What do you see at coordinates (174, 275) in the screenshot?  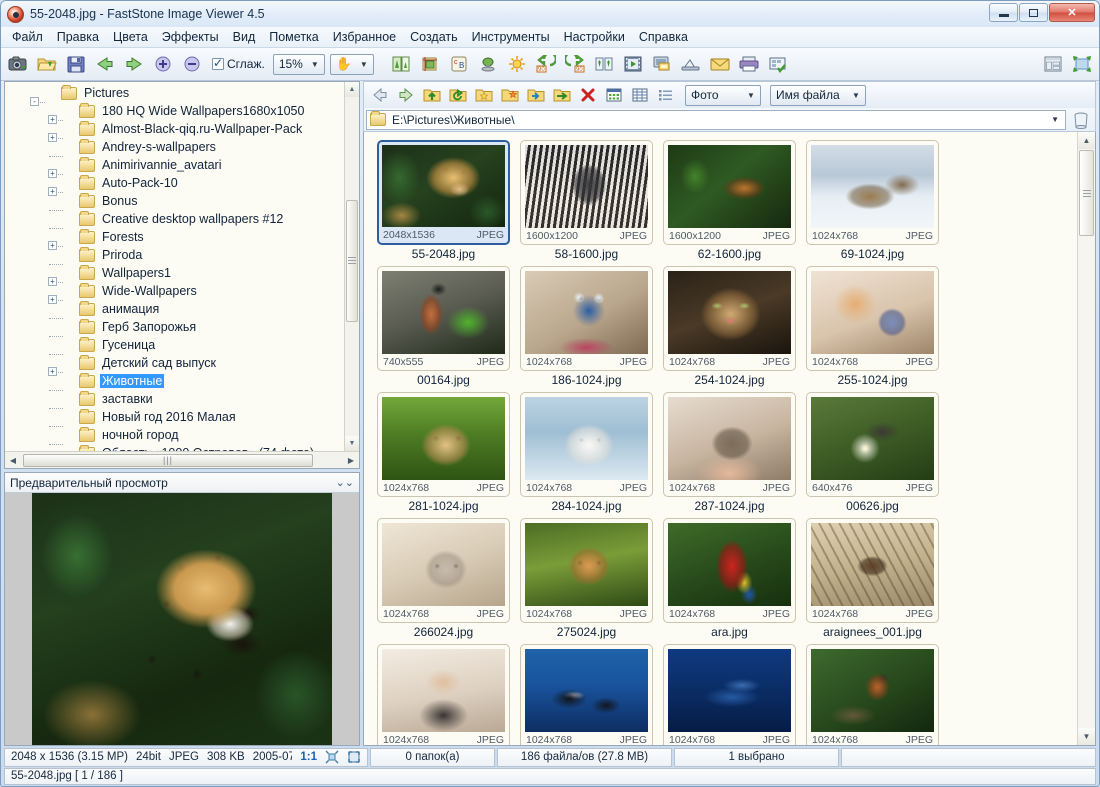 I see `tree-item: + Wallpapers1` at bounding box center [174, 275].